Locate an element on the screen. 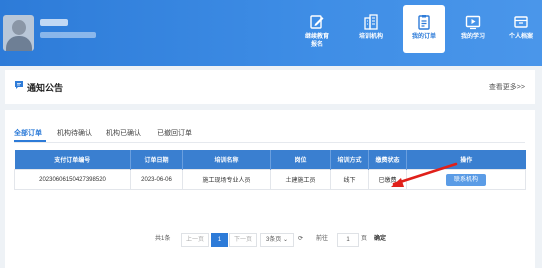 The image size is (542, 268). user-name-blurred is located at coordinates (54, 22).